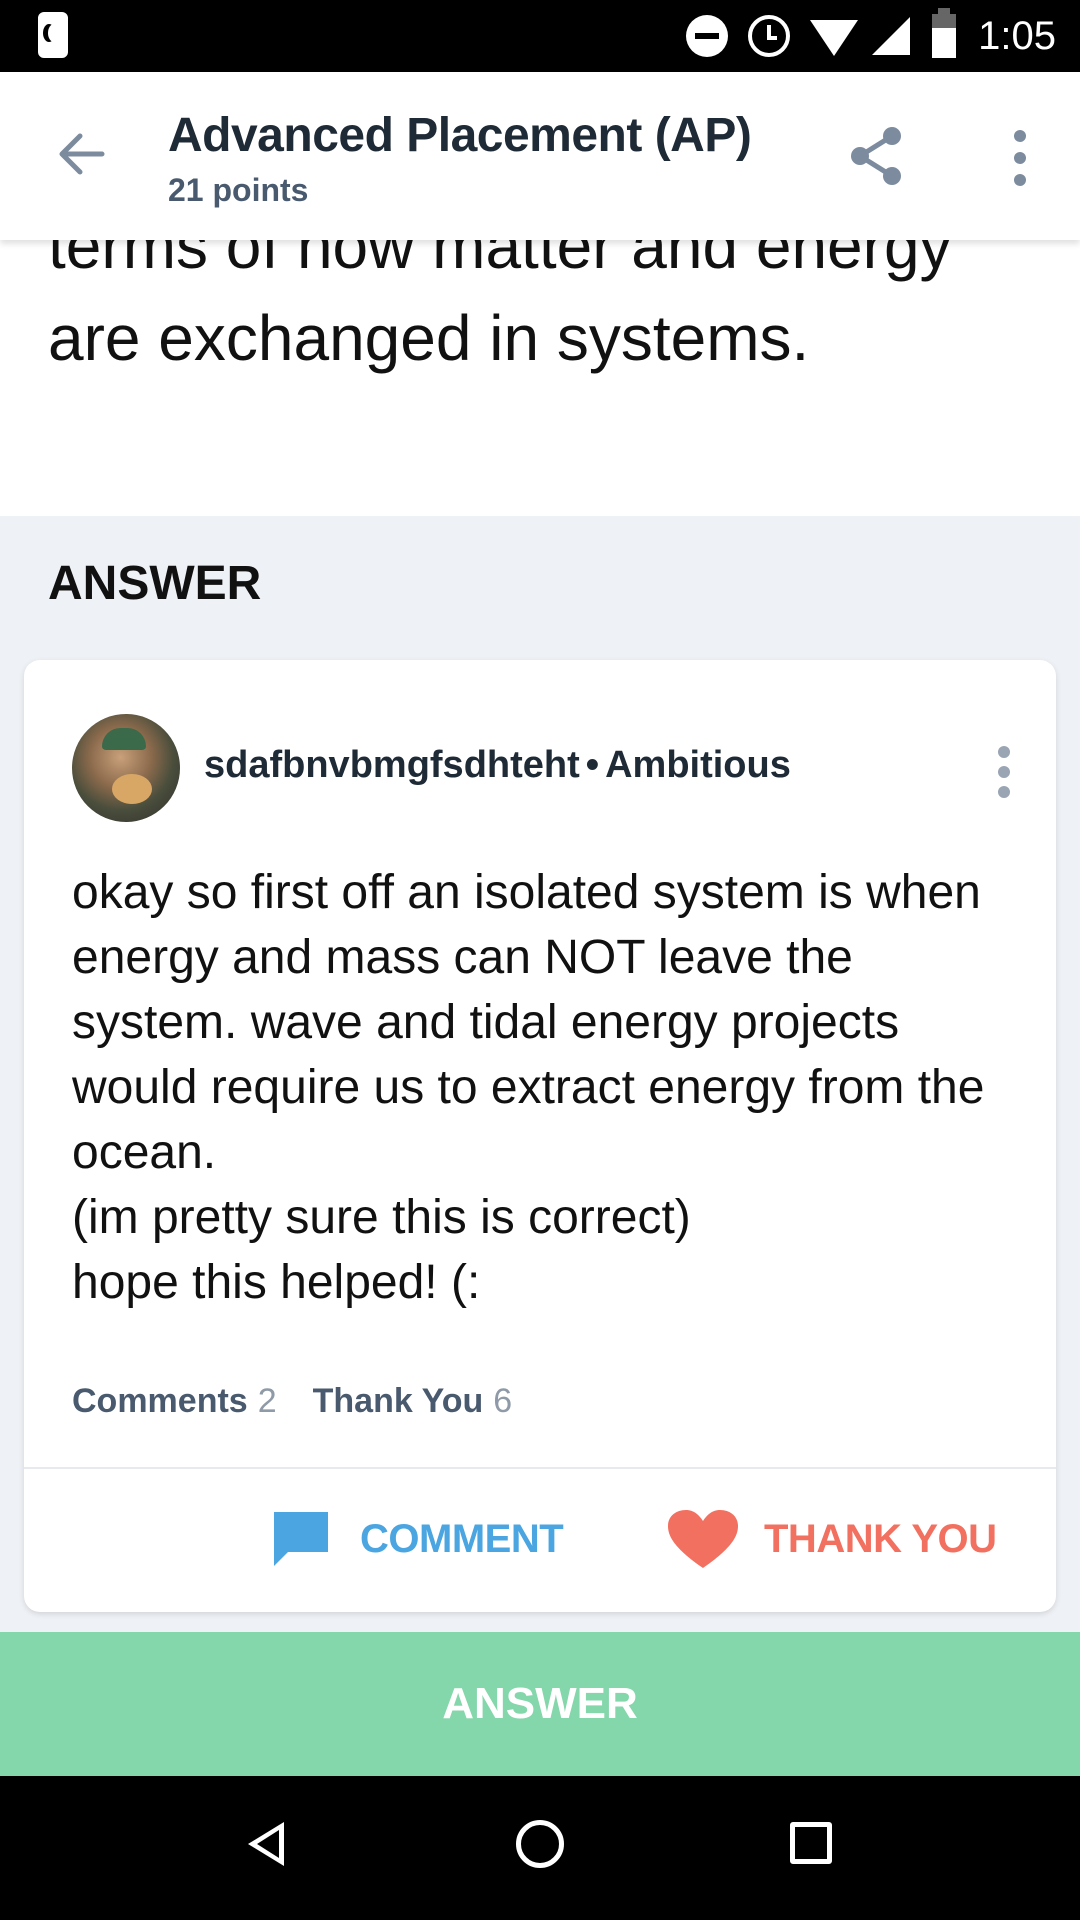  Describe the element at coordinates (155, 583) in the screenshot. I see `answer-section-label: ANSWER` at that location.